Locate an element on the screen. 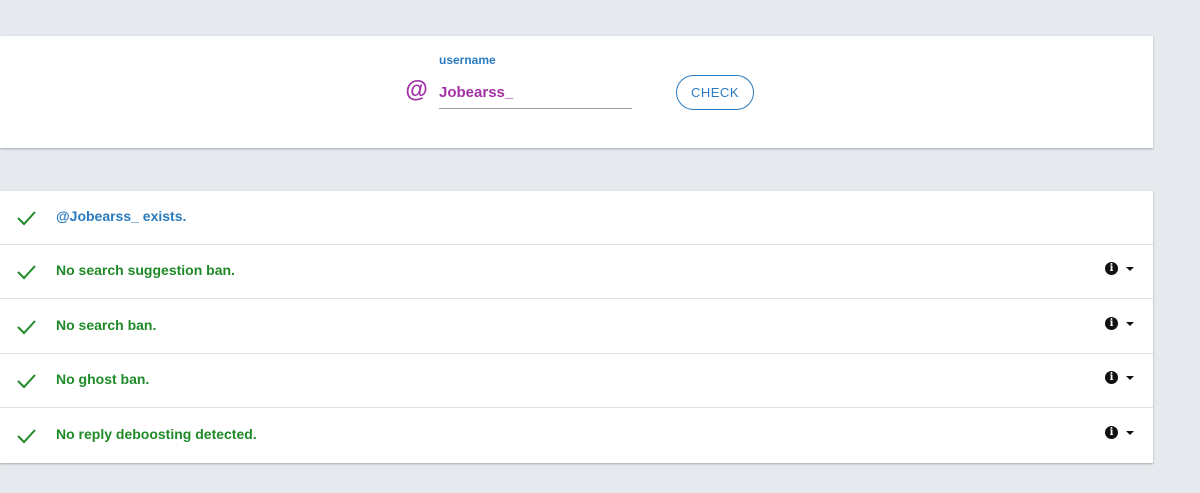 The height and width of the screenshot is (493, 1200). result-row-ghost-ban: No ghost ban. i is located at coordinates (576, 381).